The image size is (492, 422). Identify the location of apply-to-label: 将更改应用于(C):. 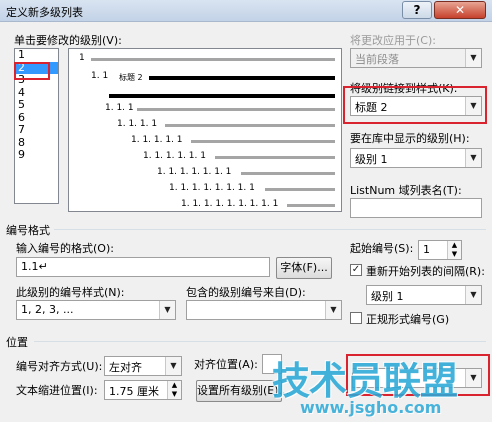
(393, 40).